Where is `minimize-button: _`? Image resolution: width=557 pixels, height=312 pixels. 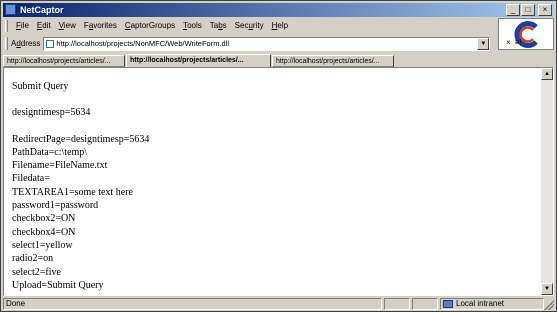
minimize-button: _ is located at coordinates (513, 10).